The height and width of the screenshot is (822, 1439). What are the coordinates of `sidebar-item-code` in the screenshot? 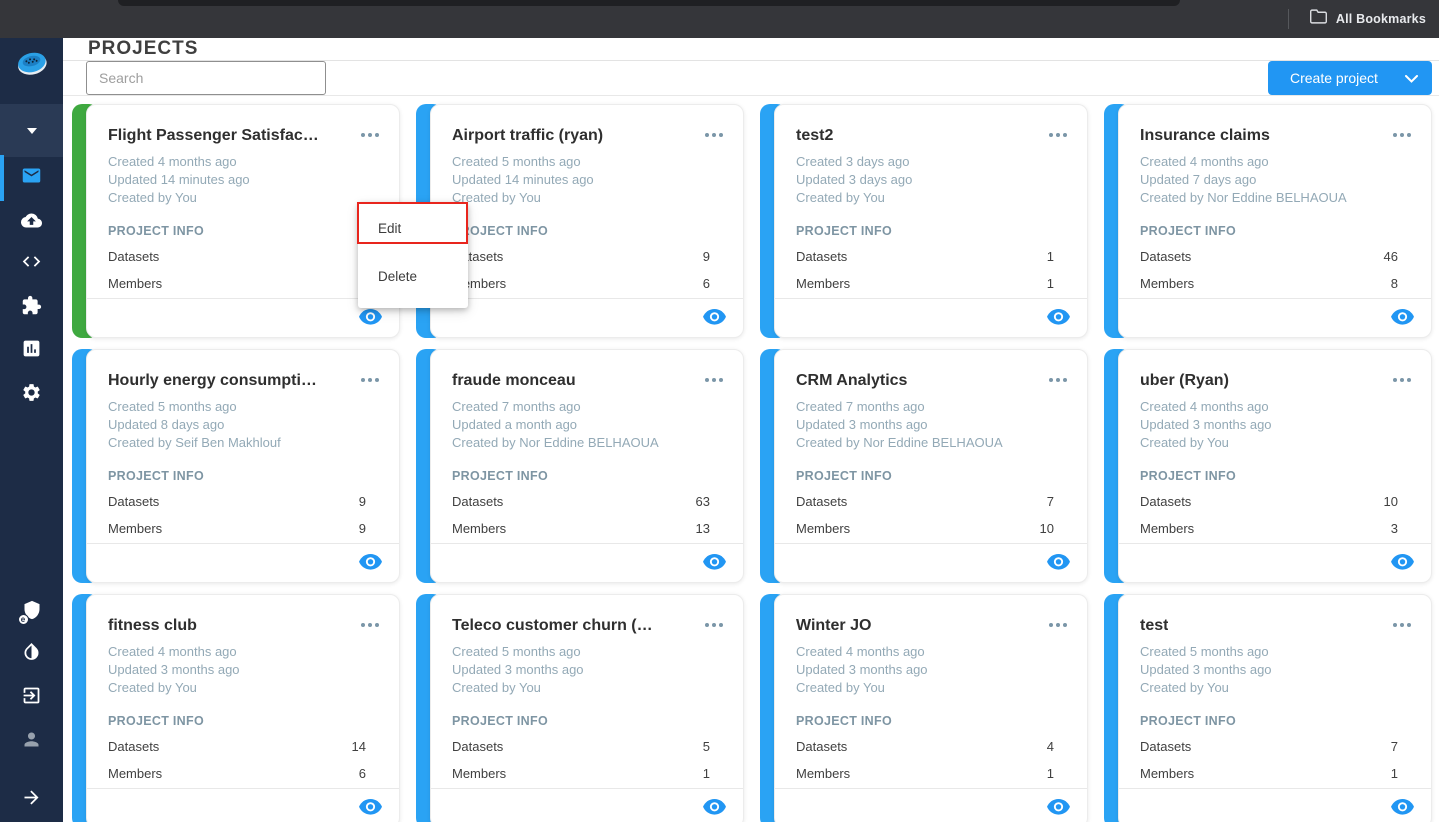 It's located at (31, 264).